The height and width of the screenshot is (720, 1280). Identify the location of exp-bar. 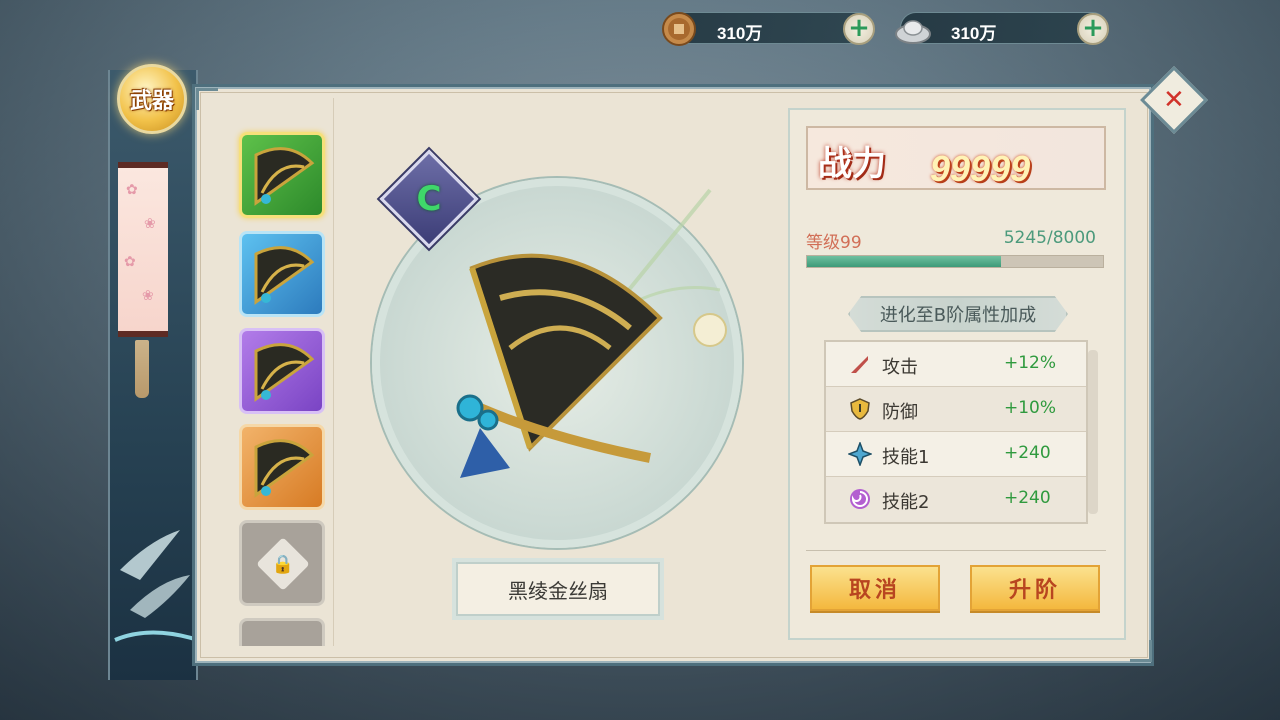
(955, 261).